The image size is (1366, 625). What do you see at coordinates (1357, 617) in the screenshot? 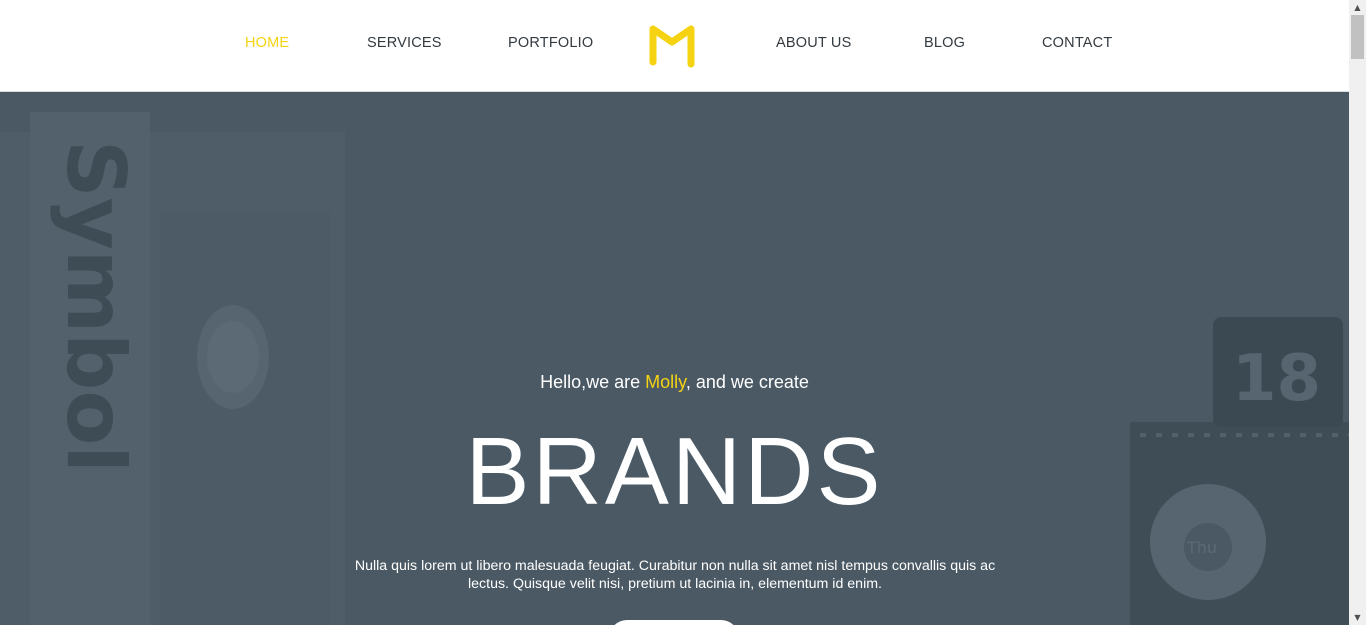
I see `arrow-down-icon: ▼` at bounding box center [1357, 617].